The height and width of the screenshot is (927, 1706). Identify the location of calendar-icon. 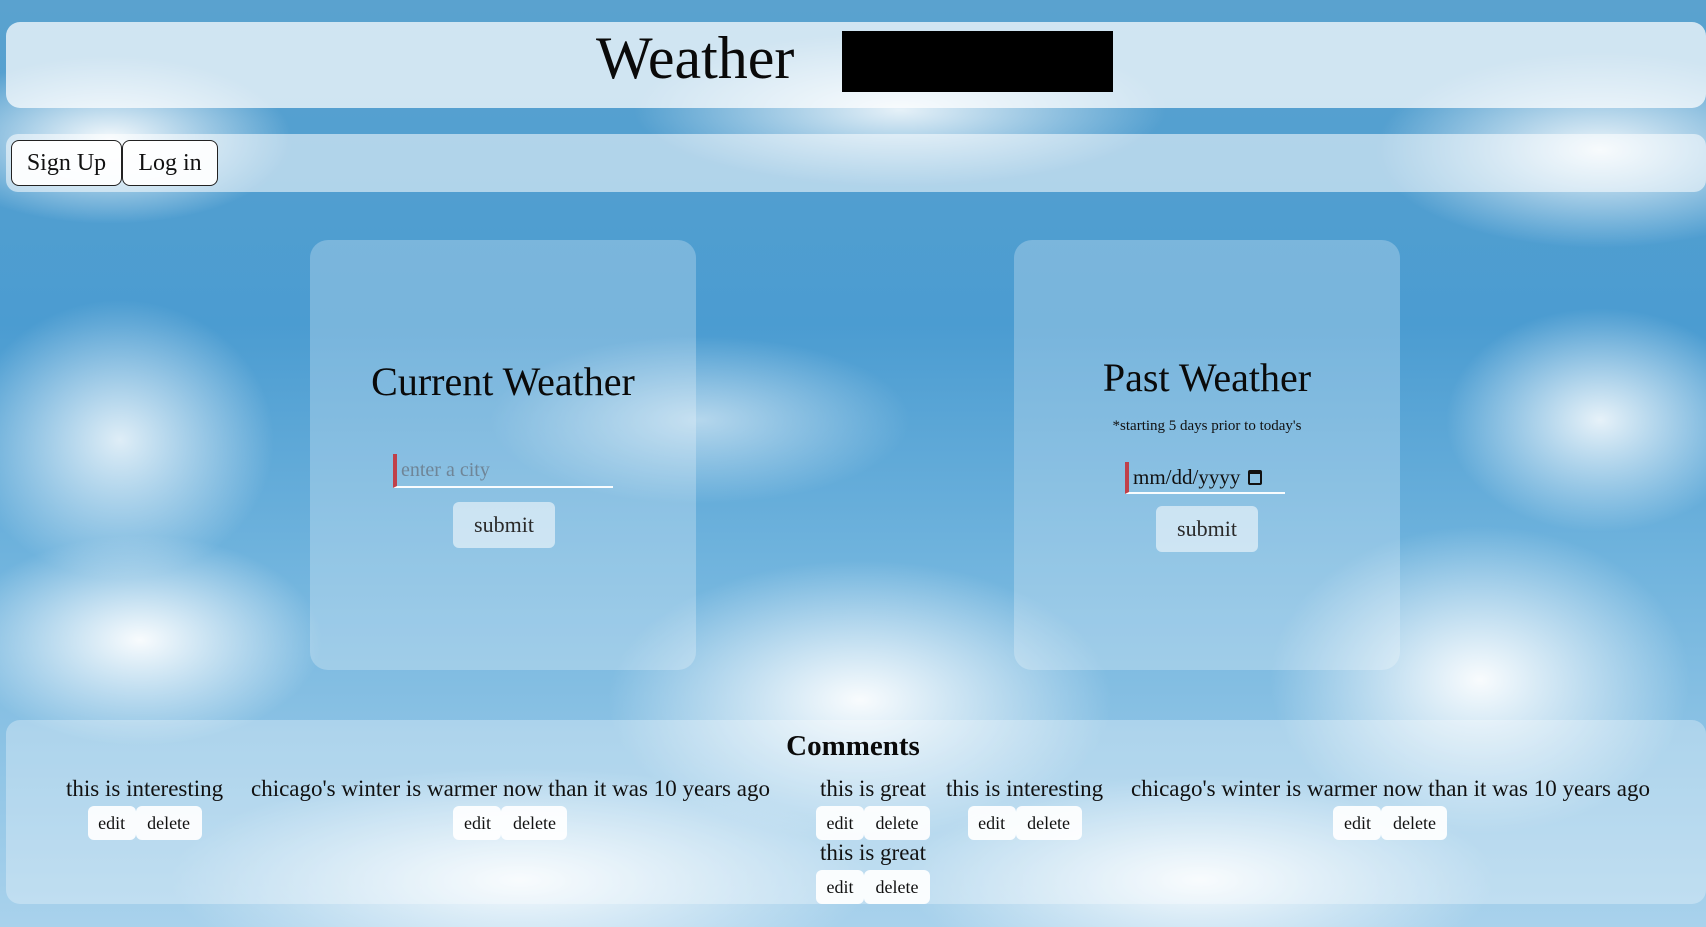
(1255, 477).